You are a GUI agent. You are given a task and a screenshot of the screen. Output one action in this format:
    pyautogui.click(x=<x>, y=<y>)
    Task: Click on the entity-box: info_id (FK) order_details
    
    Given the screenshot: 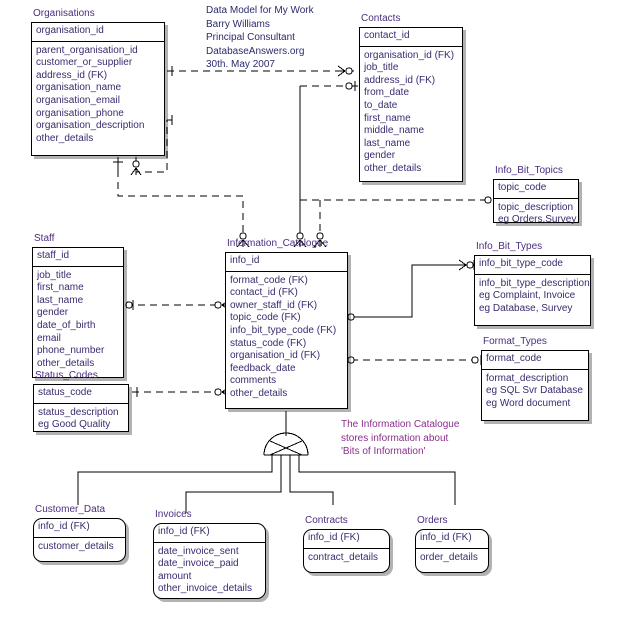 What is the action you would take?
    pyautogui.click(x=452, y=551)
    